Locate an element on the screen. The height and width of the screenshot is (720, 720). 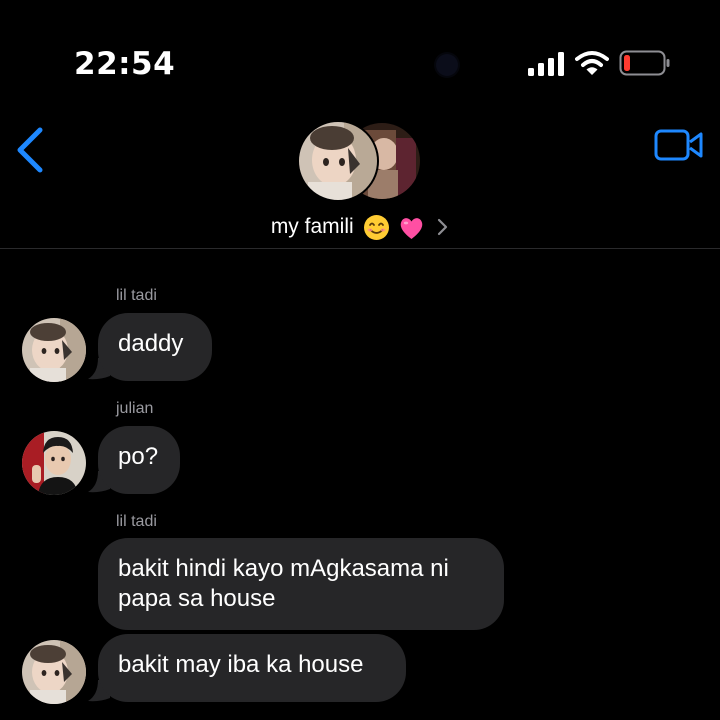
message-text-line: papa sa house is located at coordinates (197, 598).